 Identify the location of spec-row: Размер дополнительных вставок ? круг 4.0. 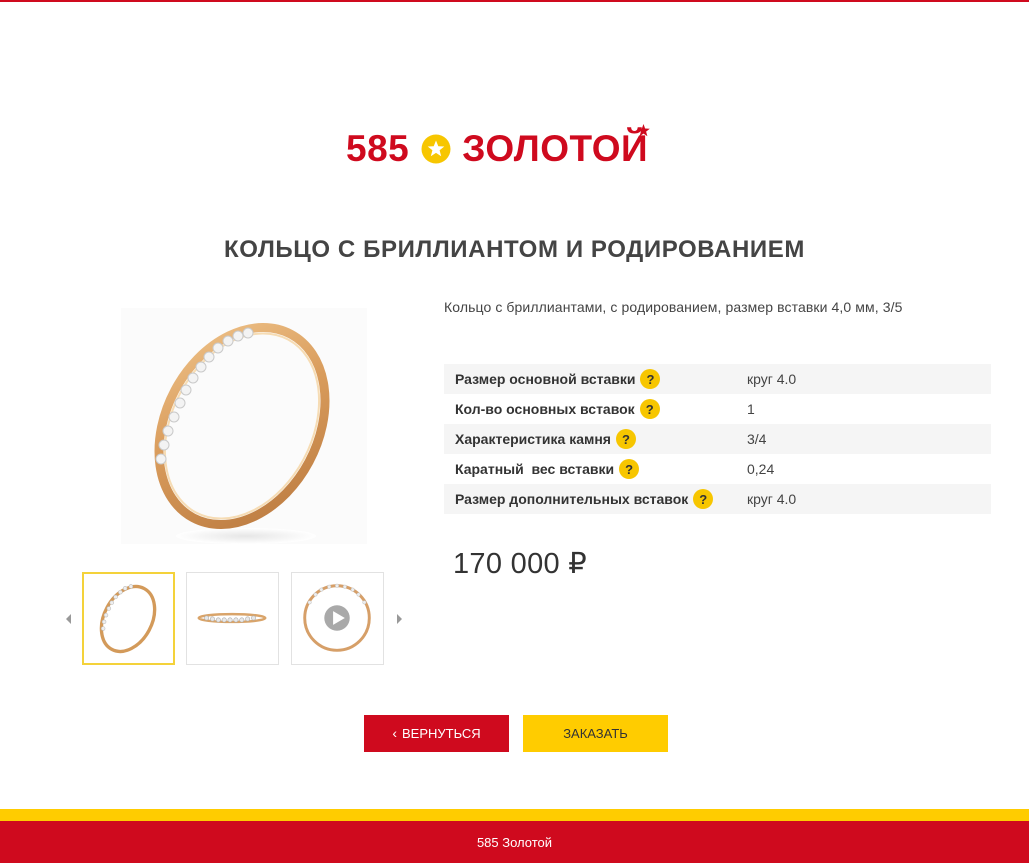
(717, 499).